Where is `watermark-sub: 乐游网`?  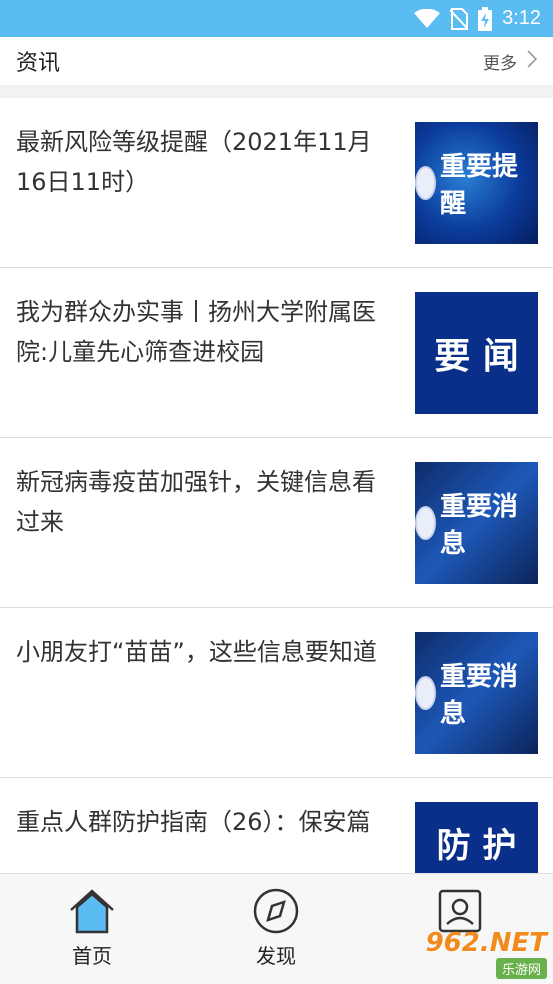 watermark-sub: 乐游网 is located at coordinates (521, 968).